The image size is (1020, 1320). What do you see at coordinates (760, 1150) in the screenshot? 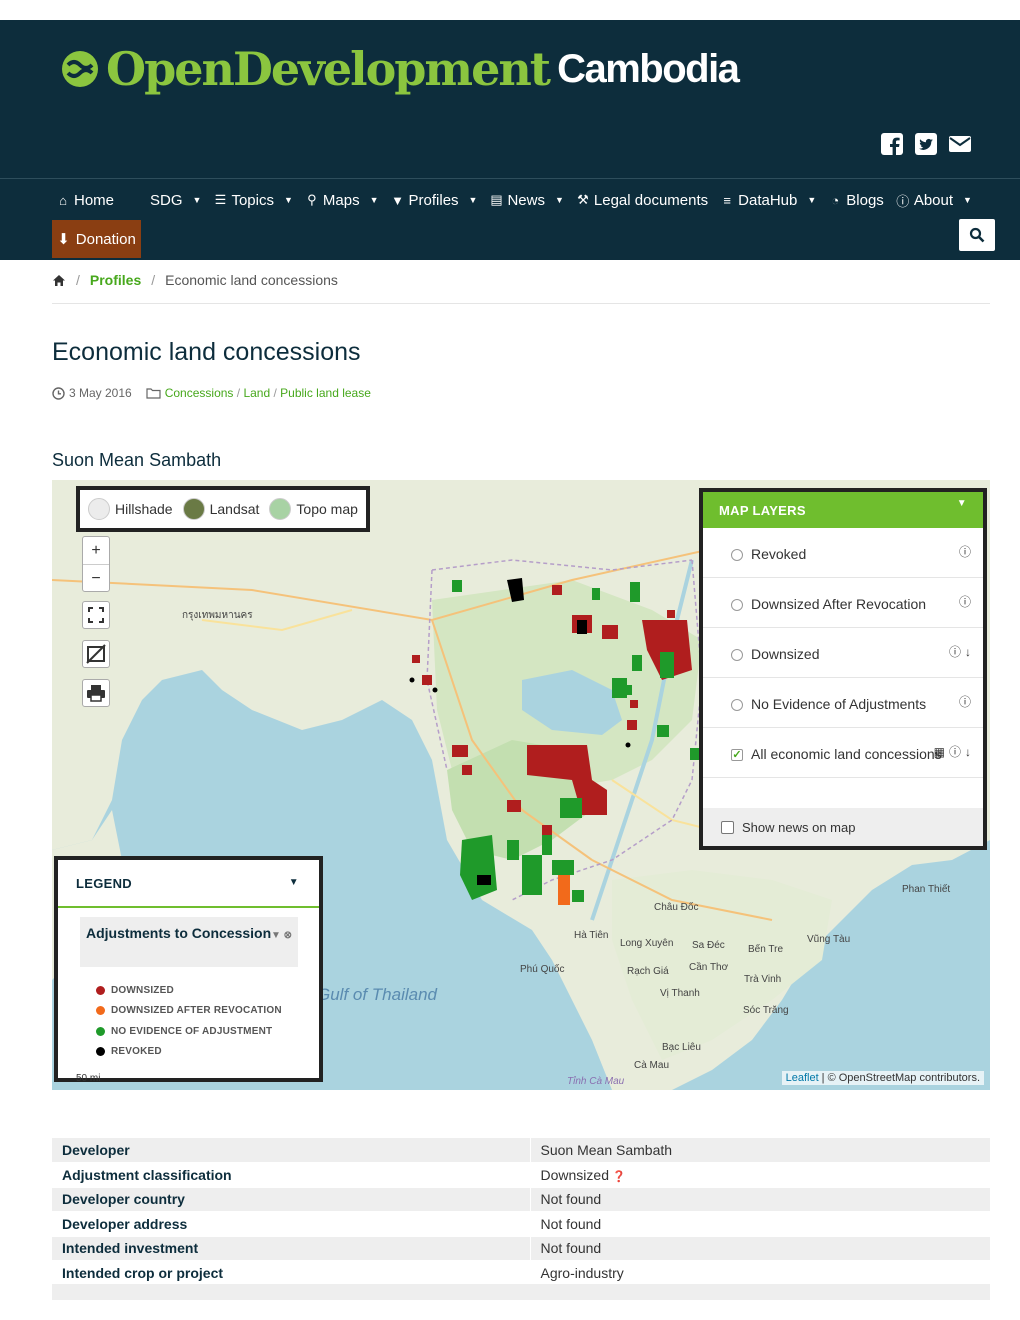
I see `details-value: Suon Mean Sambath` at bounding box center [760, 1150].